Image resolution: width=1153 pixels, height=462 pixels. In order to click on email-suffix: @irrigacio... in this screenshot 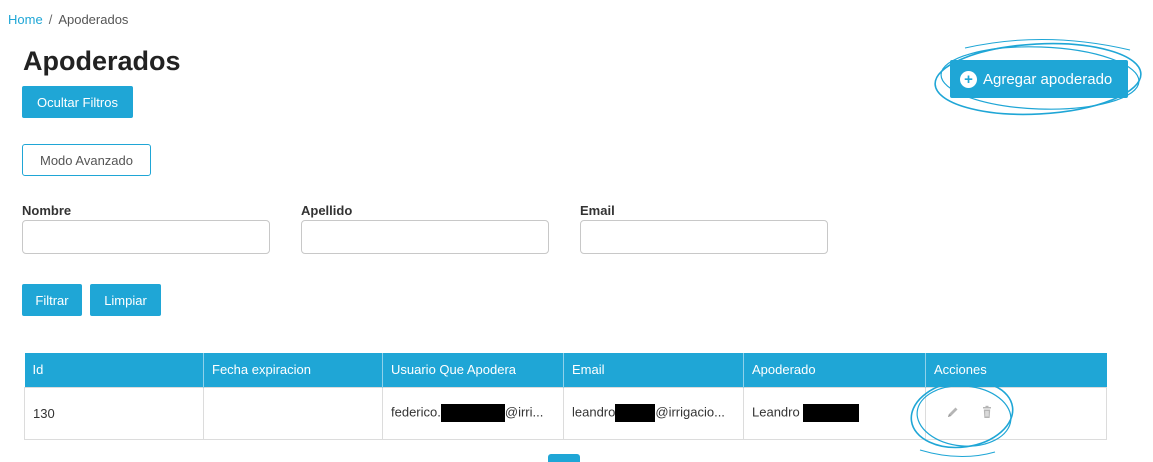, I will do `click(690, 412)`.